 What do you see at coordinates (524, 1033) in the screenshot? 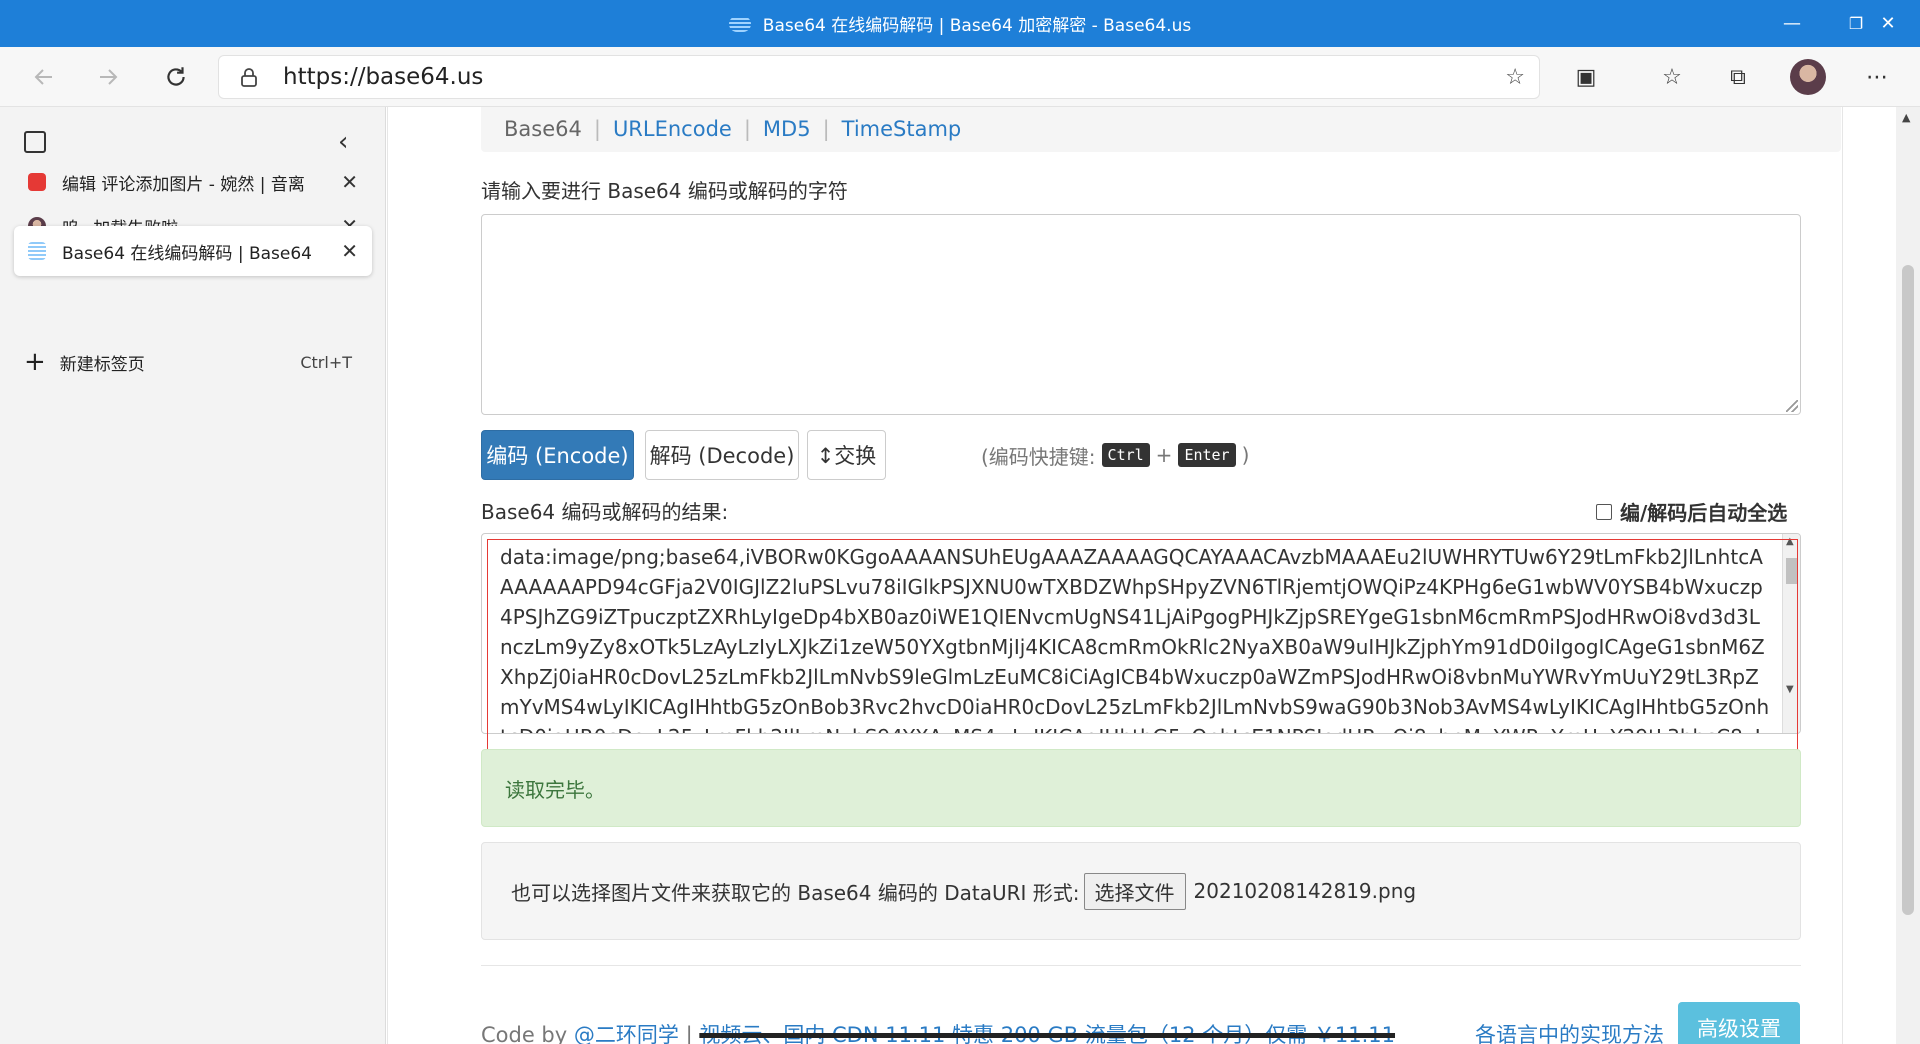
I see `code-by-label: Code by` at bounding box center [524, 1033].